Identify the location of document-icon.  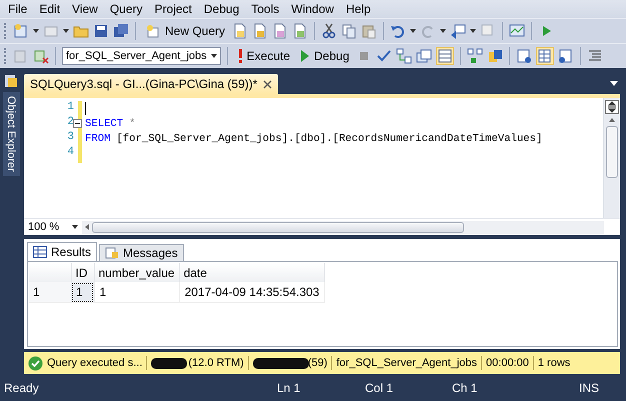
(112, 253).